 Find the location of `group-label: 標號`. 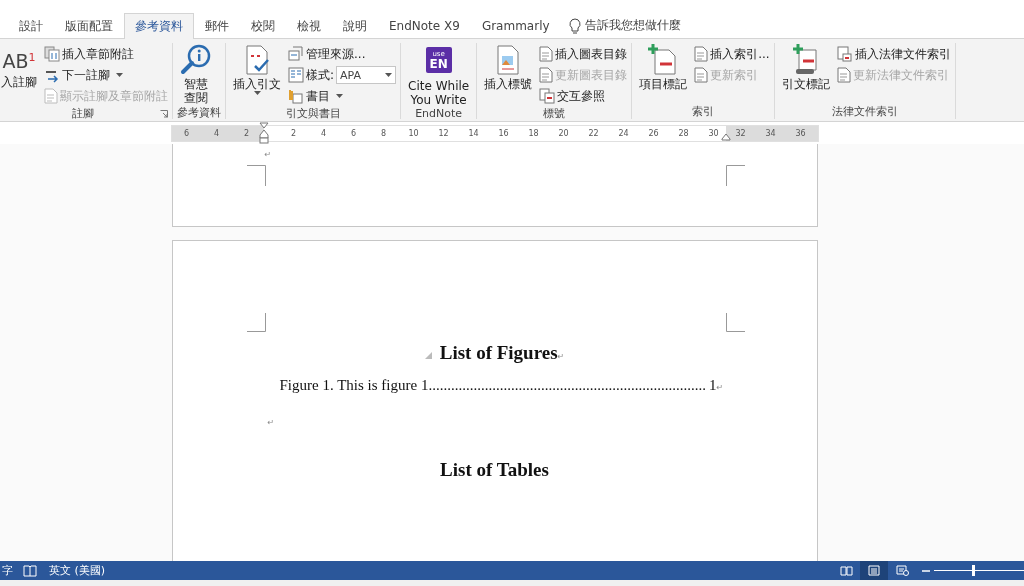

group-label: 標號 is located at coordinates (554, 113).